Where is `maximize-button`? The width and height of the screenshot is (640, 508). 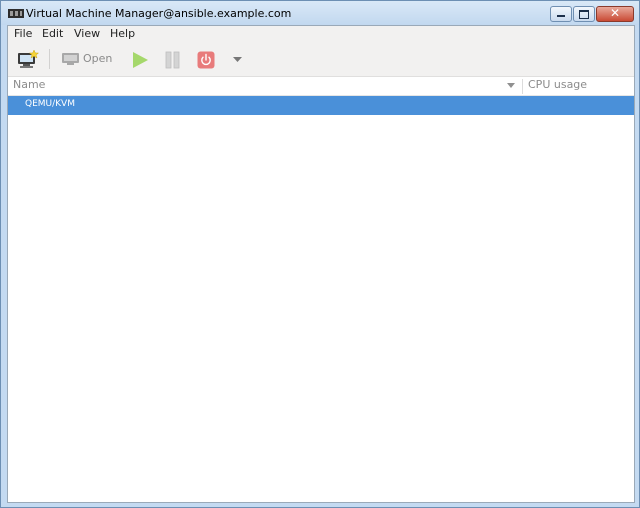
maximize-button is located at coordinates (584, 14).